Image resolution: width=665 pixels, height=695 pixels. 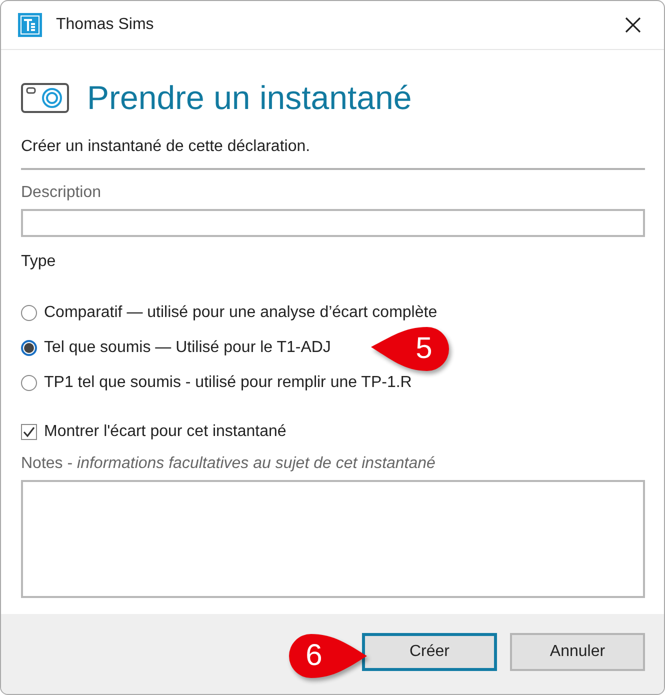 I want to click on close-icon, so click(x=633, y=25).